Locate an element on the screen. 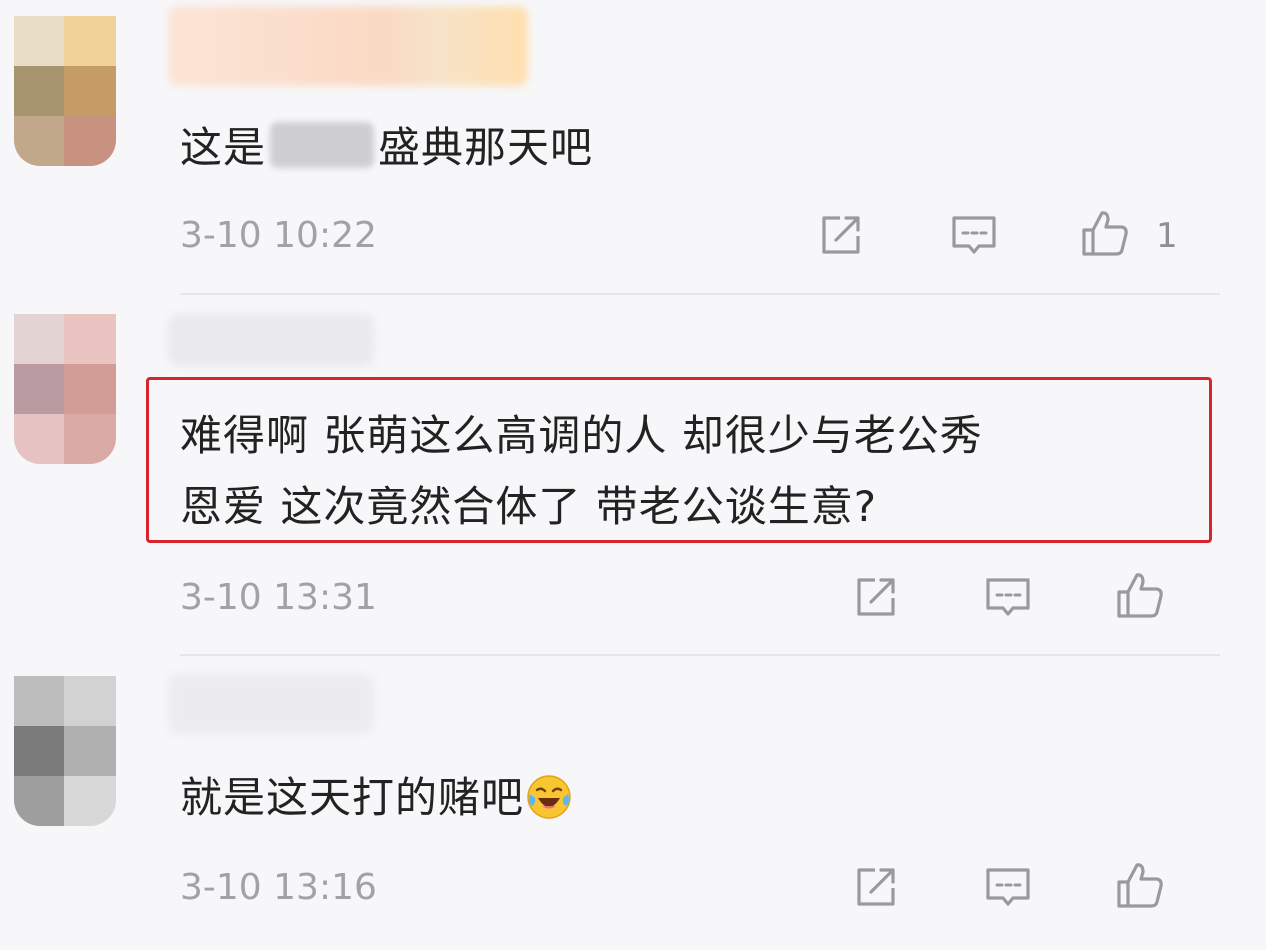  comment-text: 这是 盛典那天吧 is located at coordinates (386, 148).